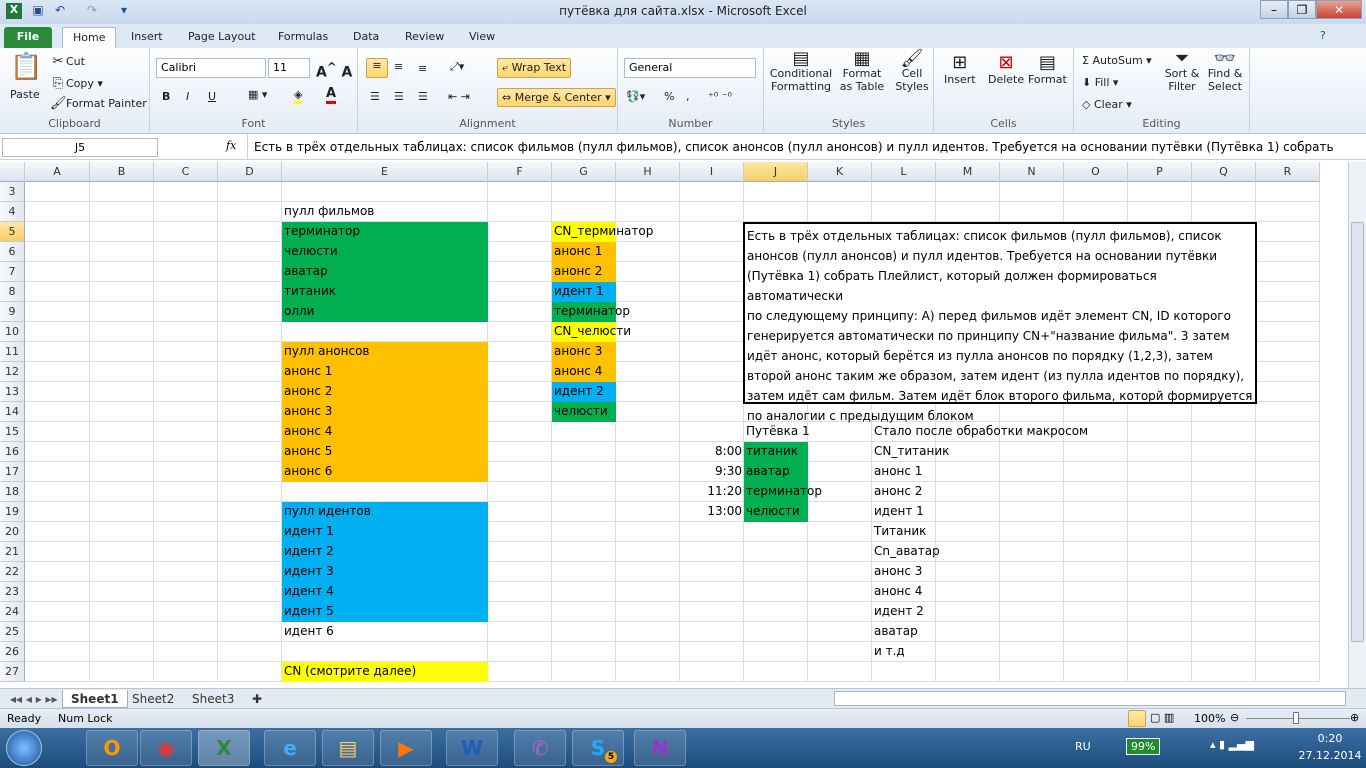  I want to click on language-indicator: RU, so click(1083, 746).